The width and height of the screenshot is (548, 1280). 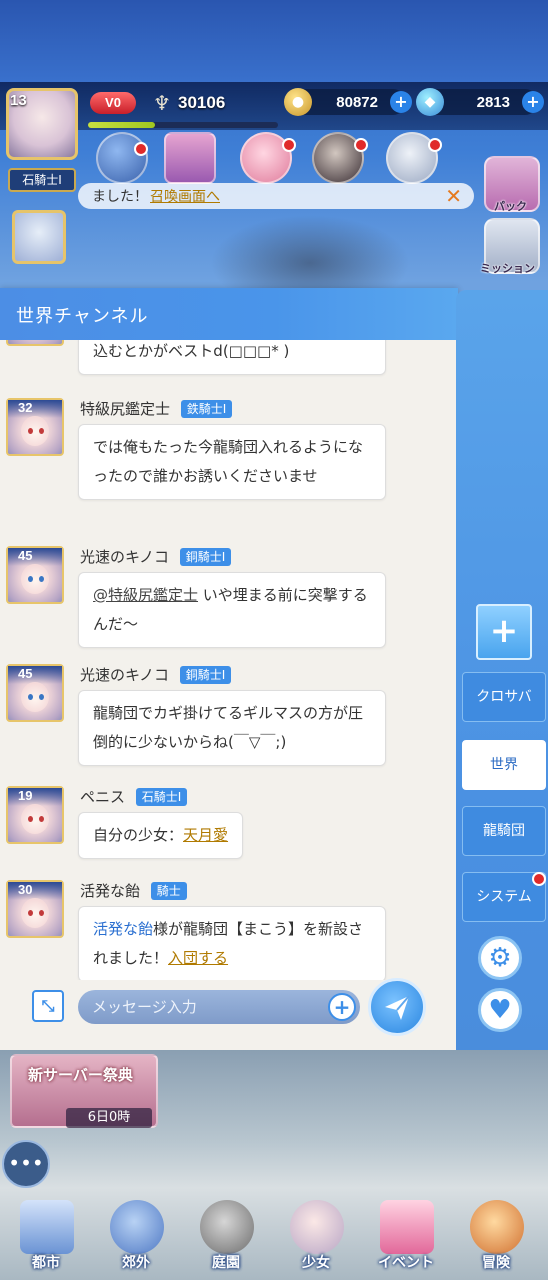 I want to click on pack-label: パック, so click(x=510, y=206).